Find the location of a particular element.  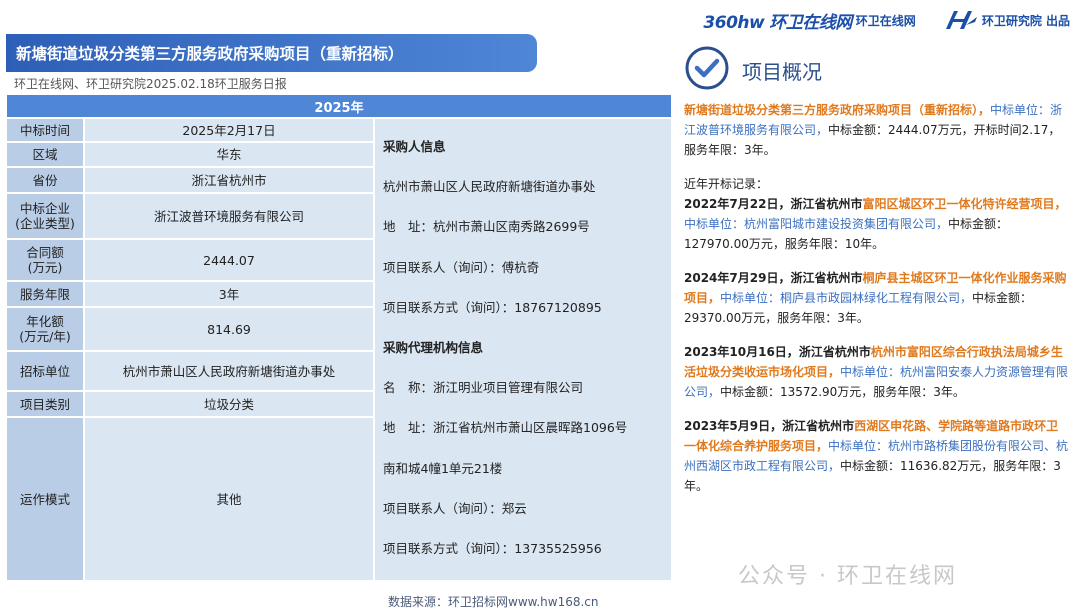

hw360-wordmark: 360hw 环卫在线网 is located at coordinates (777, 20).